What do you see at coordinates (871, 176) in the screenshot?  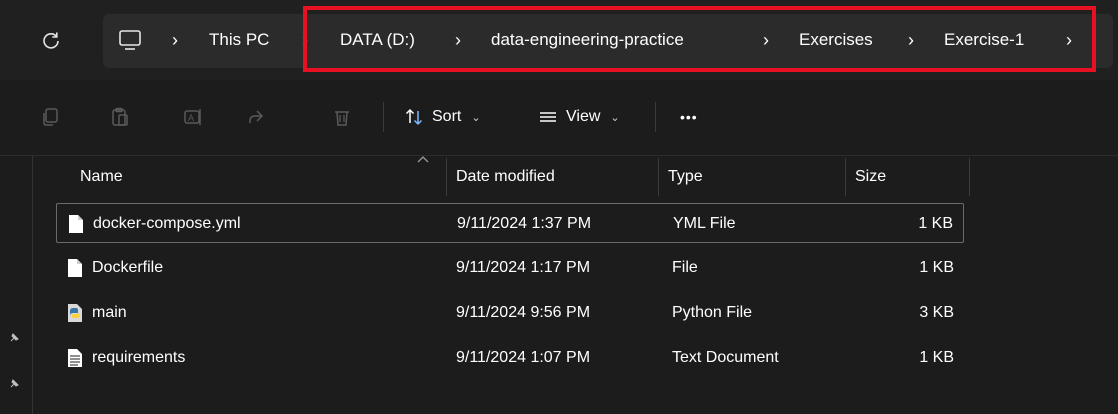 I see `column-header-size-label: Size` at bounding box center [871, 176].